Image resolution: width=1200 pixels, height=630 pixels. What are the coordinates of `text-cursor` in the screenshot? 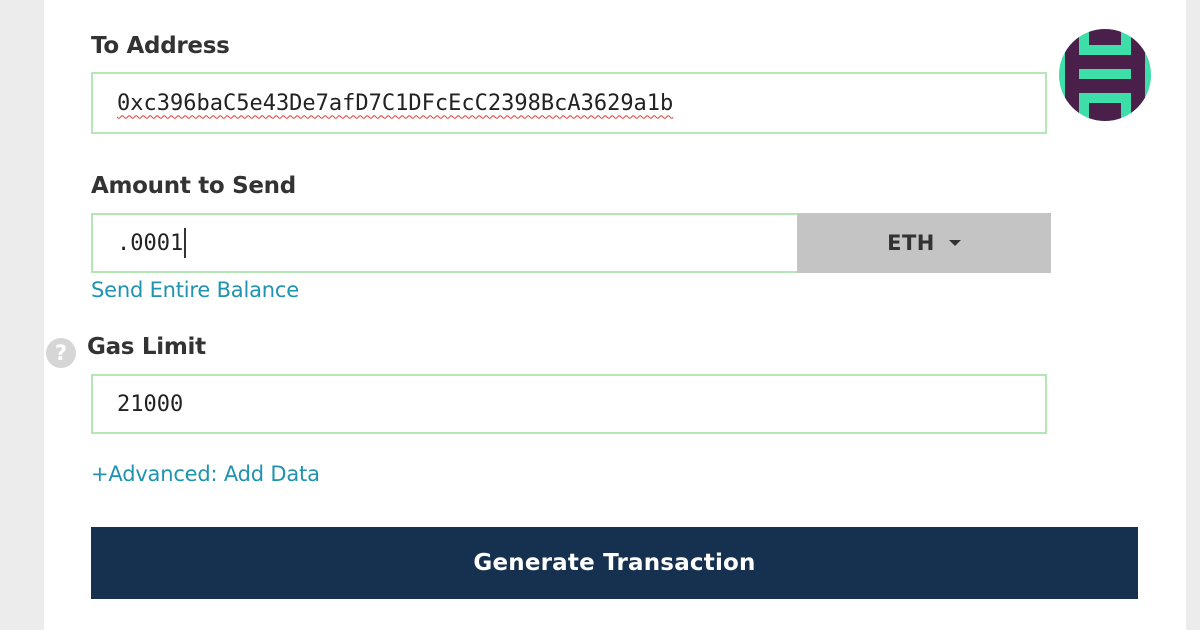 It's located at (185, 243).